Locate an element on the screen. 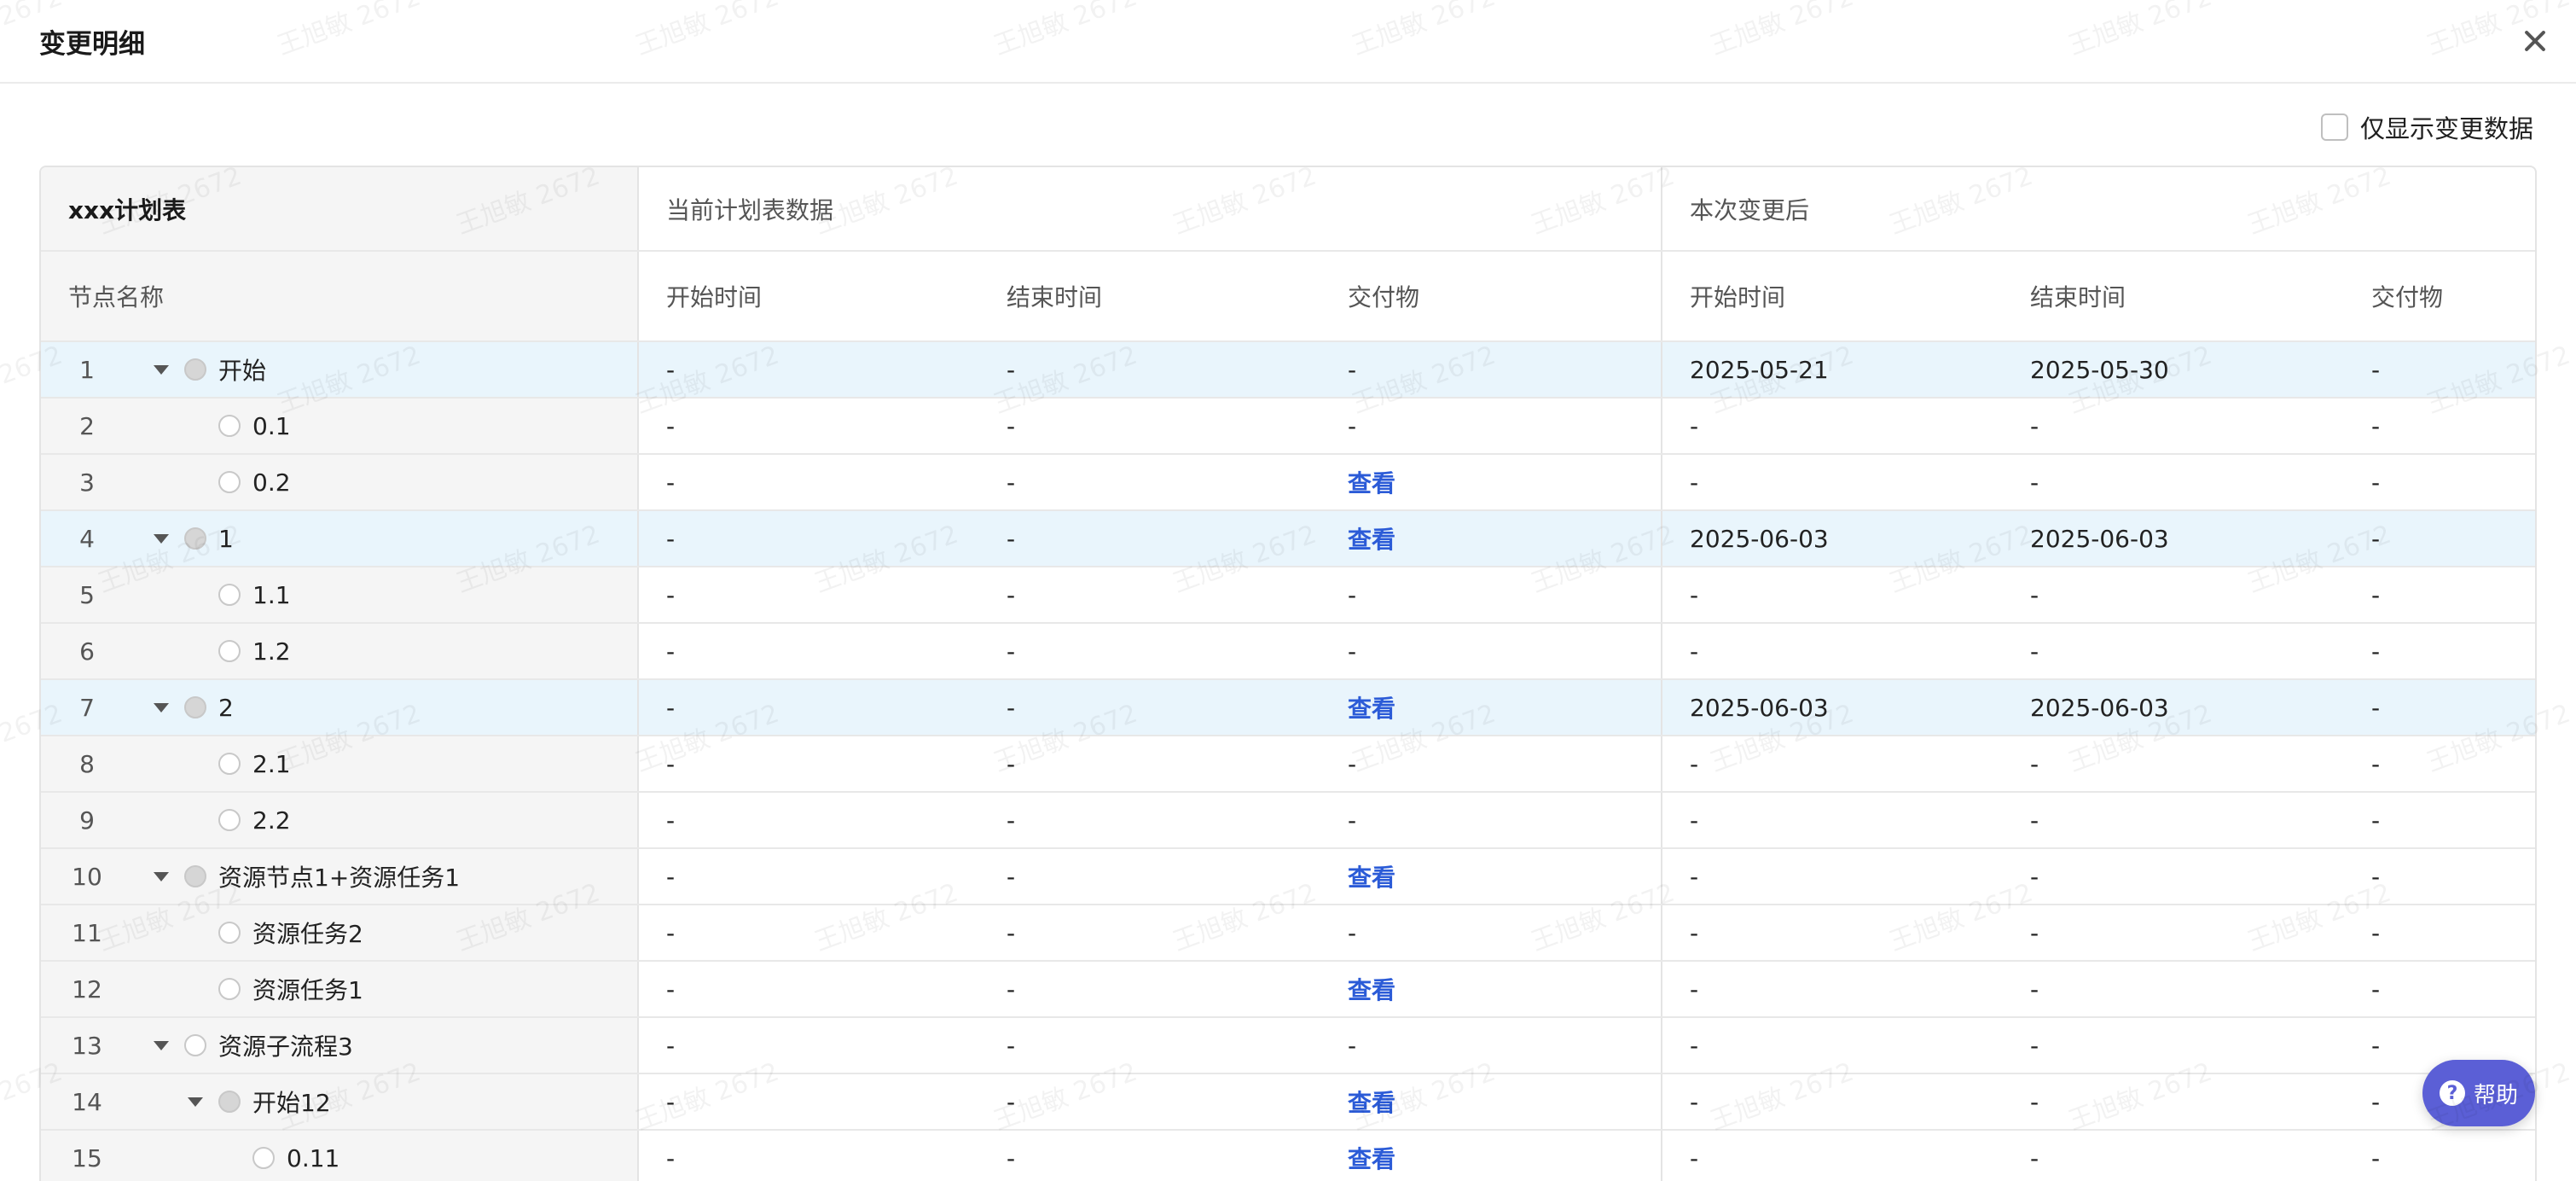  cur-deliverable-cell: 查看 is located at coordinates (1491, 707).